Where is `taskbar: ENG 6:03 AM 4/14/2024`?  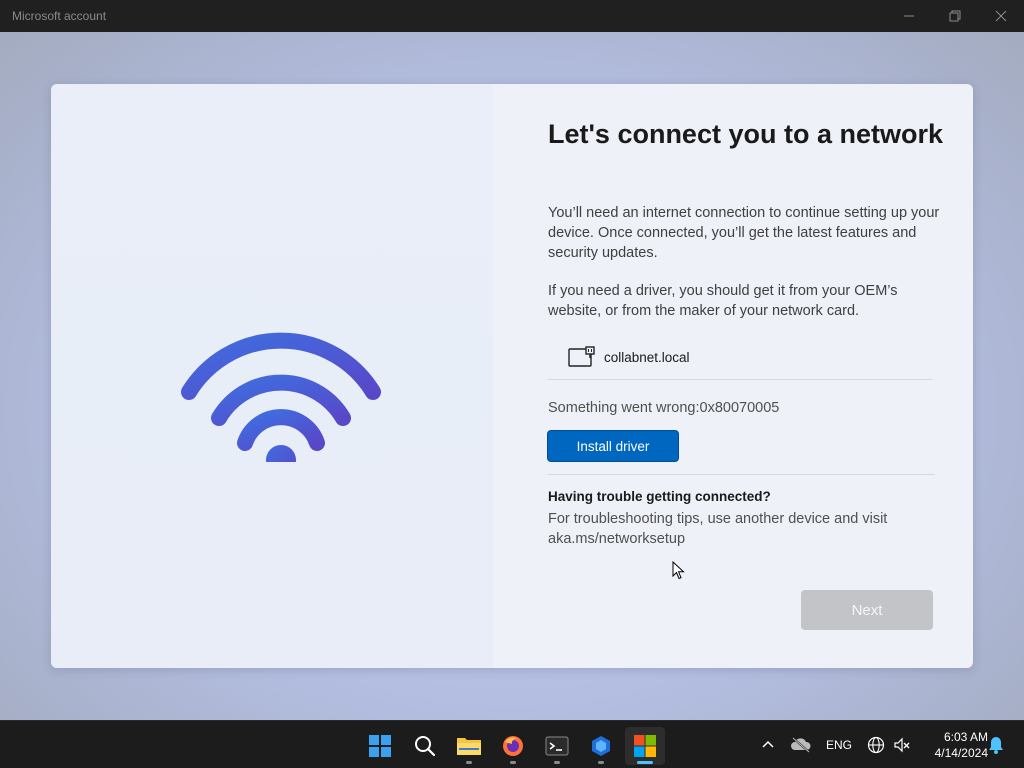 taskbar: ENG 6:03 AM 4/14/2024 is located at coordinates (512, 744).